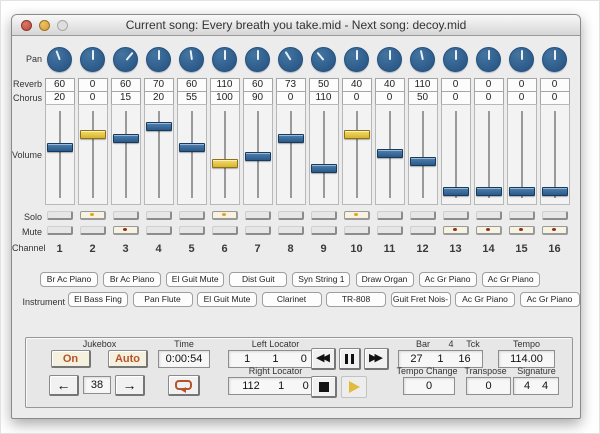 This screenshot has width=600, height=434. I want to click on mute-button-ch6, so click(224, 230).